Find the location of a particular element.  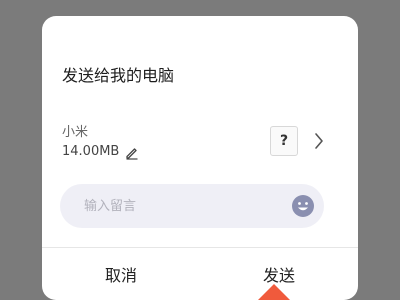

dialog-title: 发送给我的电脑 is located at coordinates (118, 75).